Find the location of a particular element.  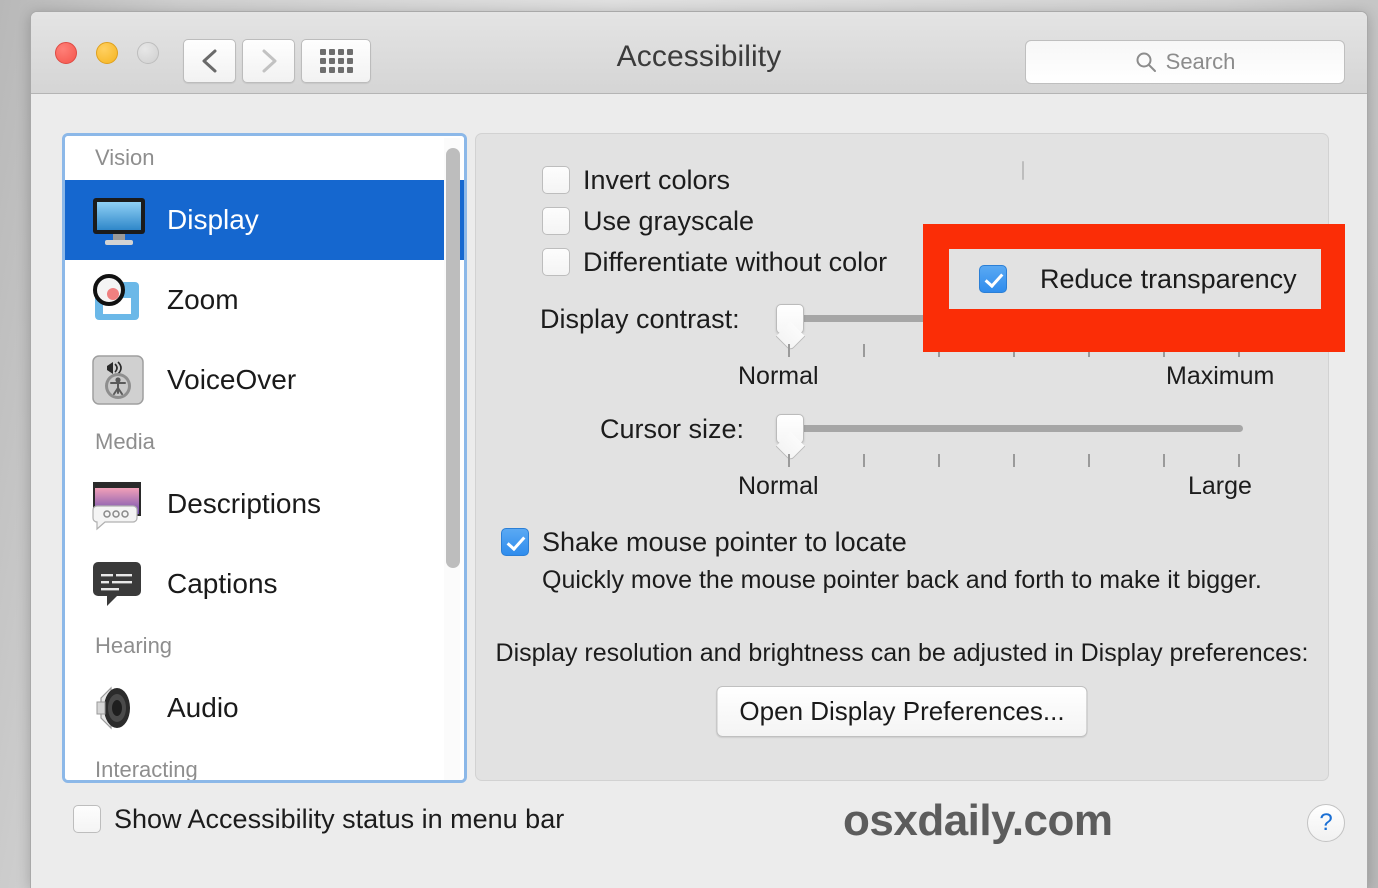

reduce-transparency-row: Reduce transparency is located at coordinates (1135, 279).